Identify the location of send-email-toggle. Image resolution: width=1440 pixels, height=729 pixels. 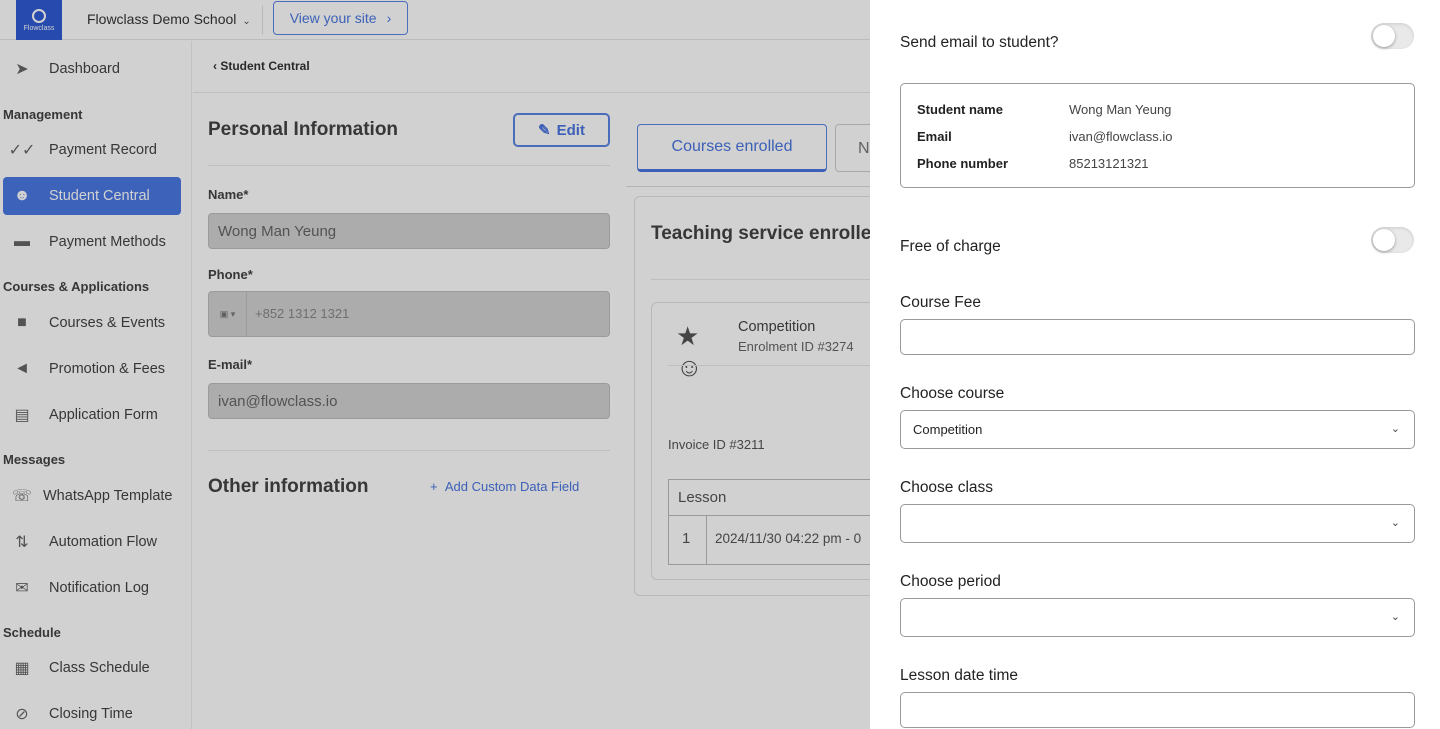
(1392, 36).